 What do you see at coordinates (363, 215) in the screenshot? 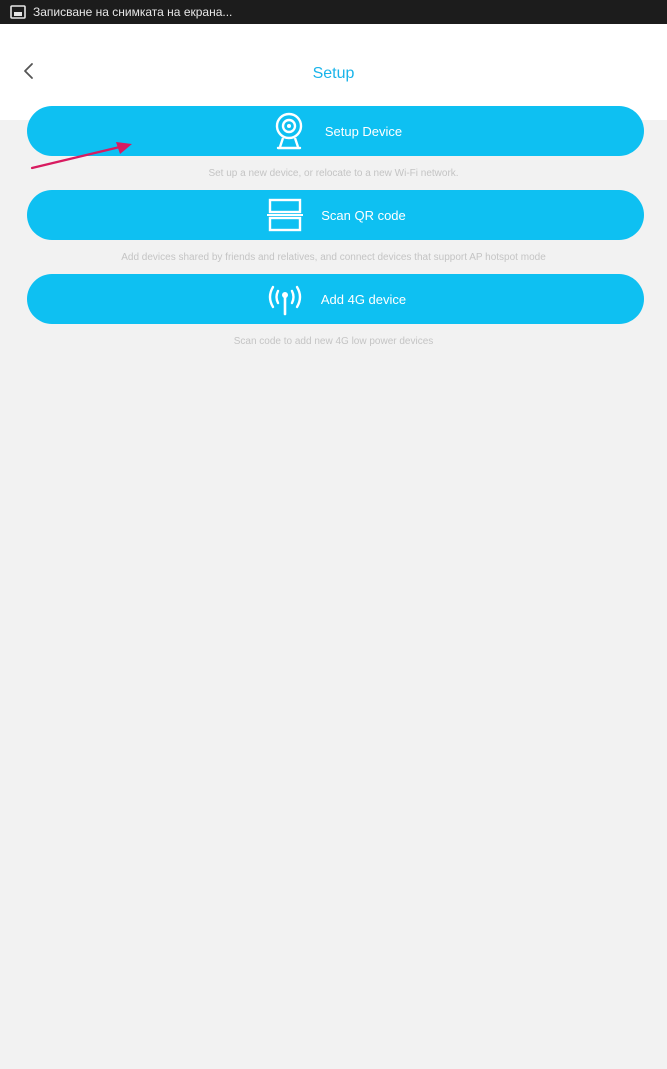
I see `scan-qr-code-label: Scan QR code` at bounding box center [363, 215].